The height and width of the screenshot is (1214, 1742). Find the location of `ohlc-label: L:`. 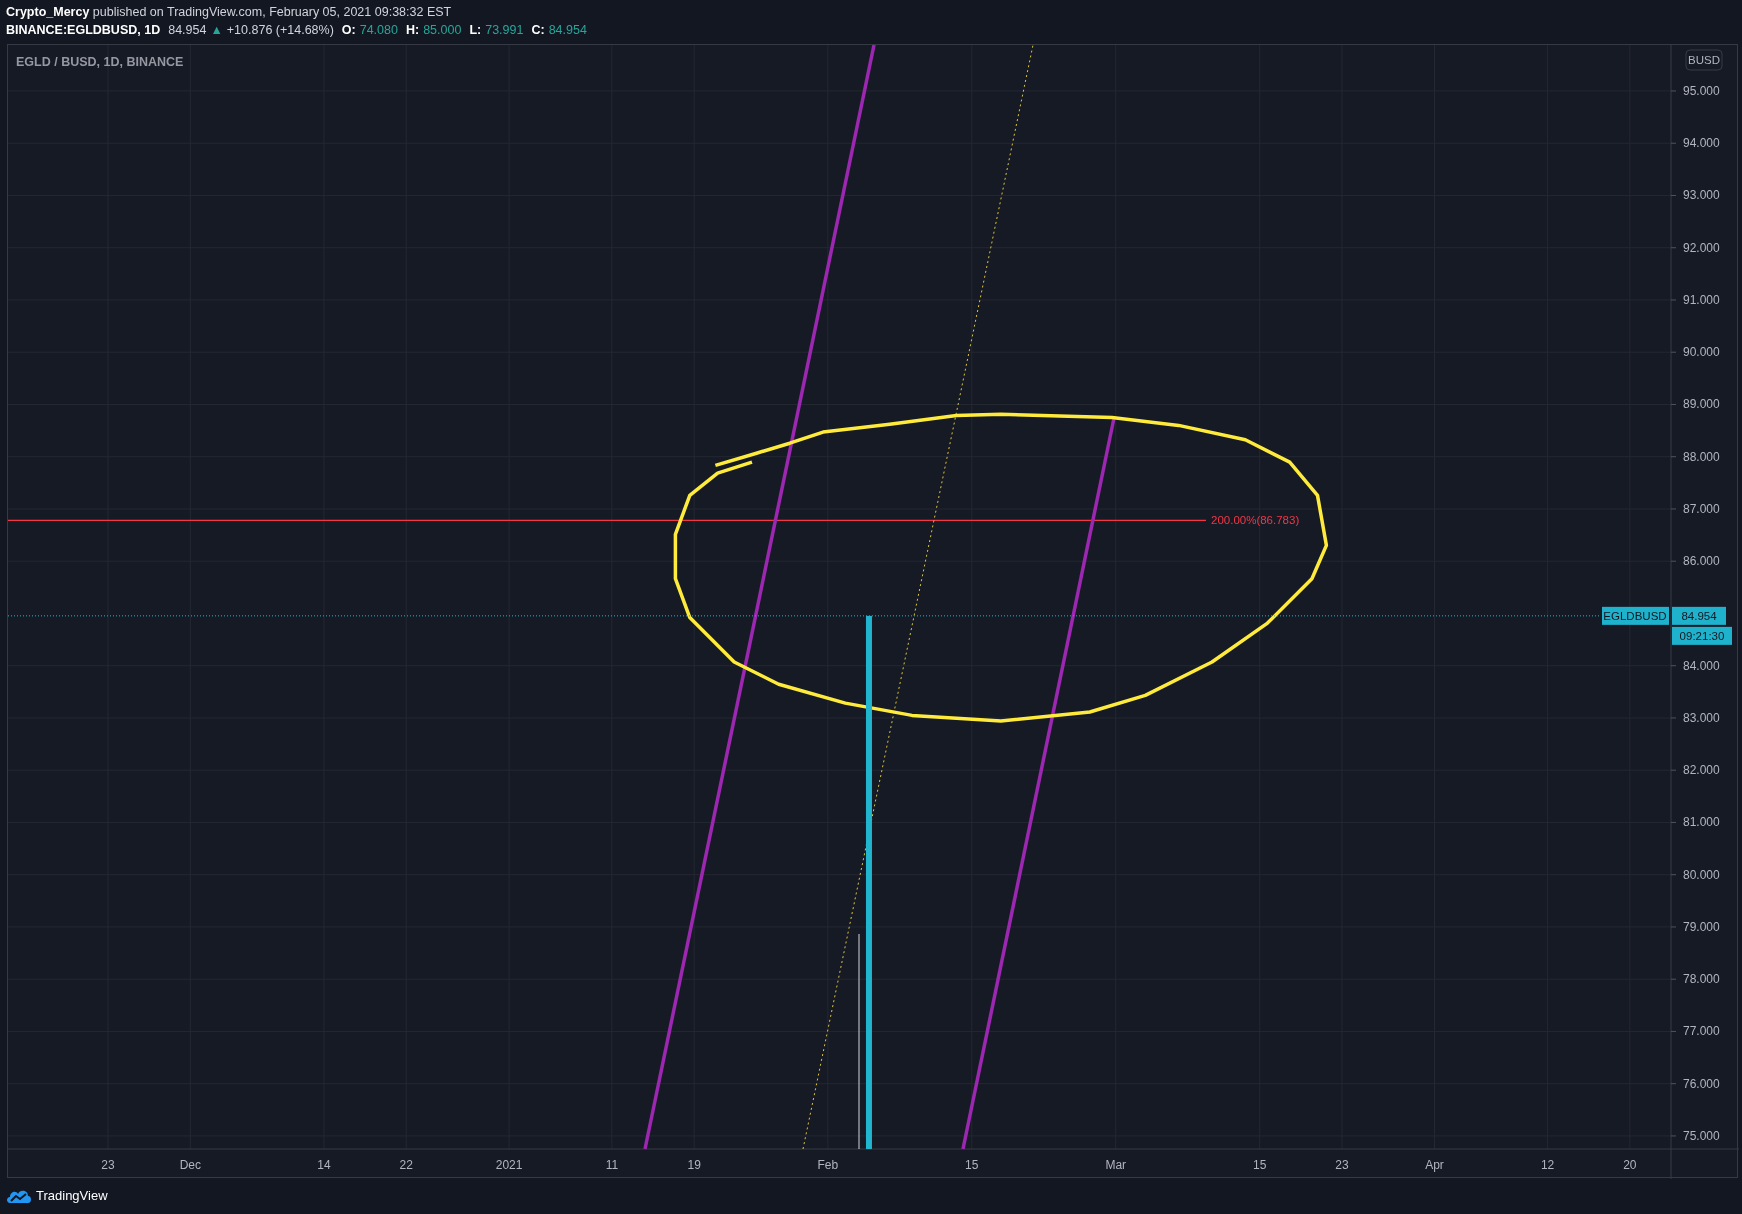

ohlc-label: L: is located at coordinates (475, 30).